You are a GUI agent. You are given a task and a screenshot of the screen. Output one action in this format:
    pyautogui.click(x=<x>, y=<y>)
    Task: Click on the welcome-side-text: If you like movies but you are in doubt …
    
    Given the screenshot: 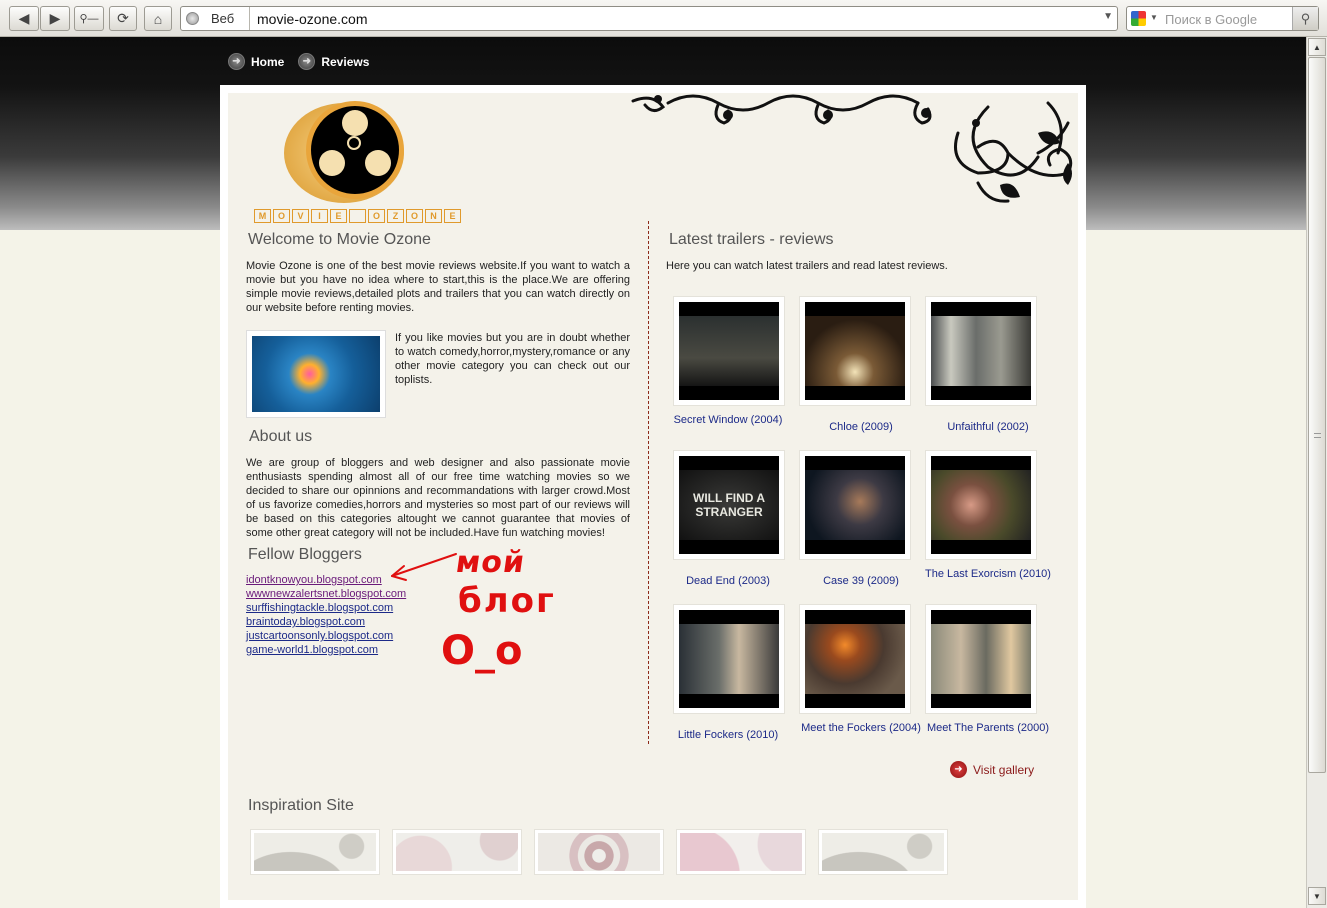 What is the action you would take?
    pyautogui.click(x=512, y=359)
    